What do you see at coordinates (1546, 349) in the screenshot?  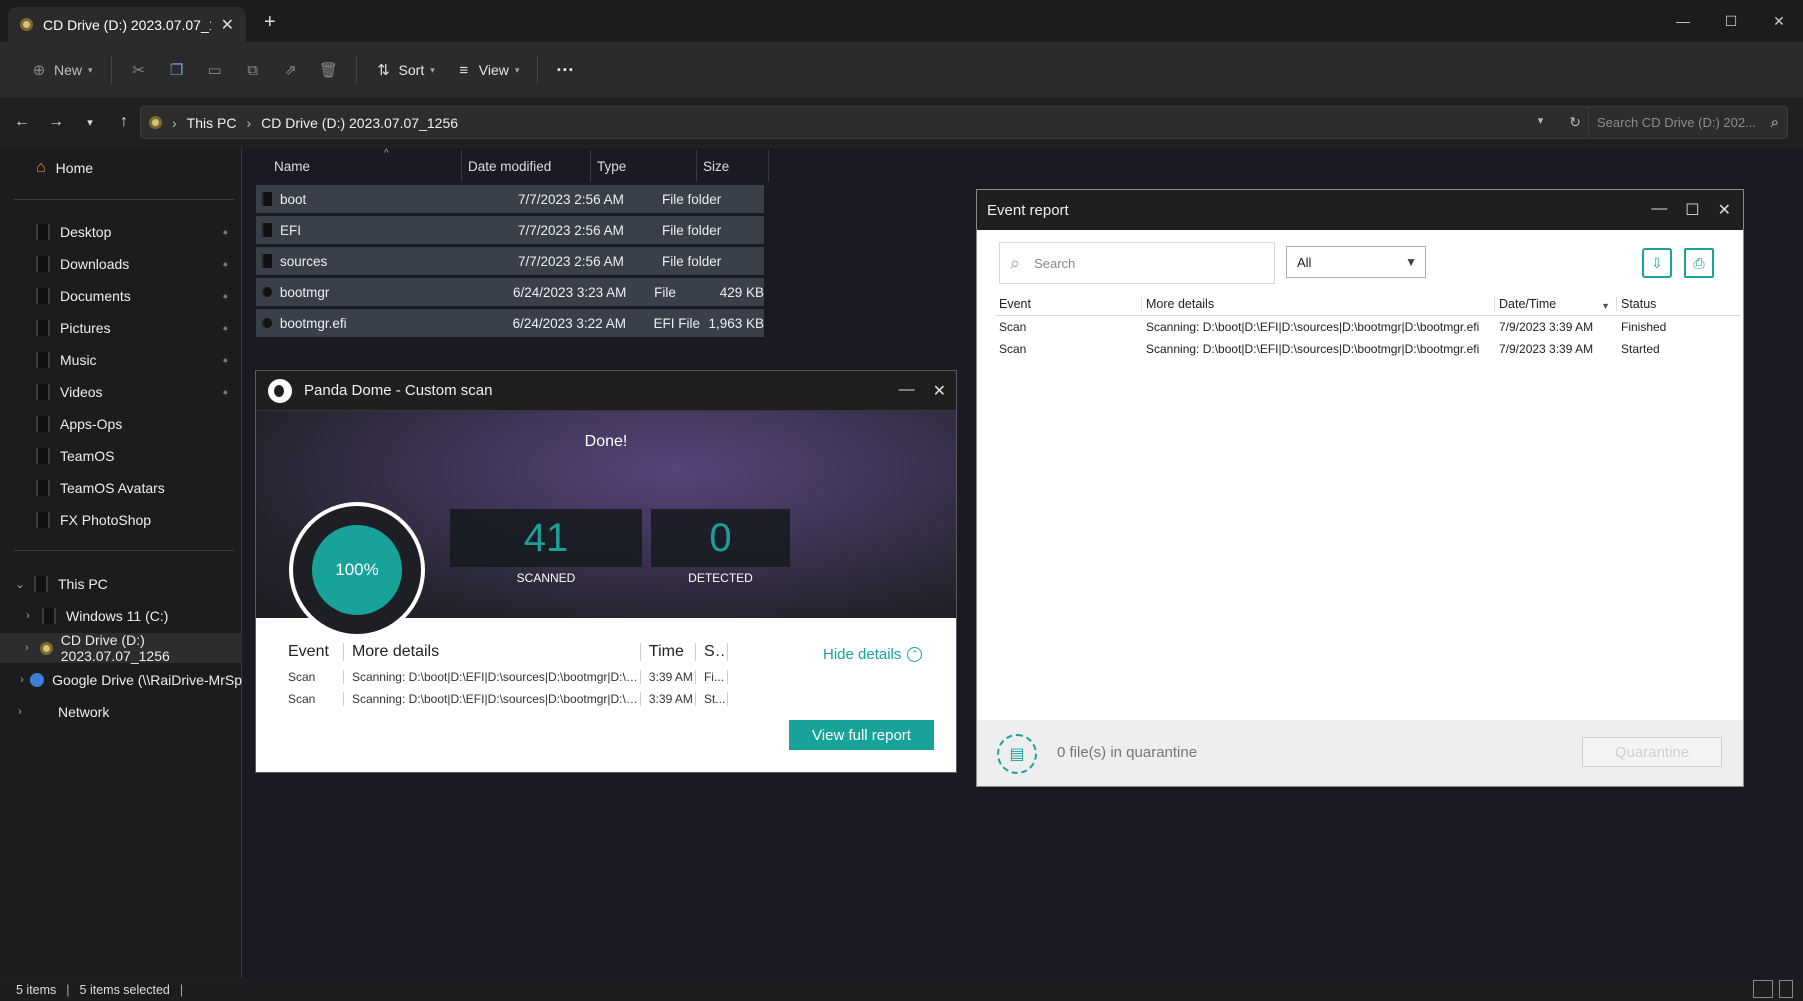 I see `row-datetime: 7/9/2023 3:39 AM` at bounding box center [1546, 349].